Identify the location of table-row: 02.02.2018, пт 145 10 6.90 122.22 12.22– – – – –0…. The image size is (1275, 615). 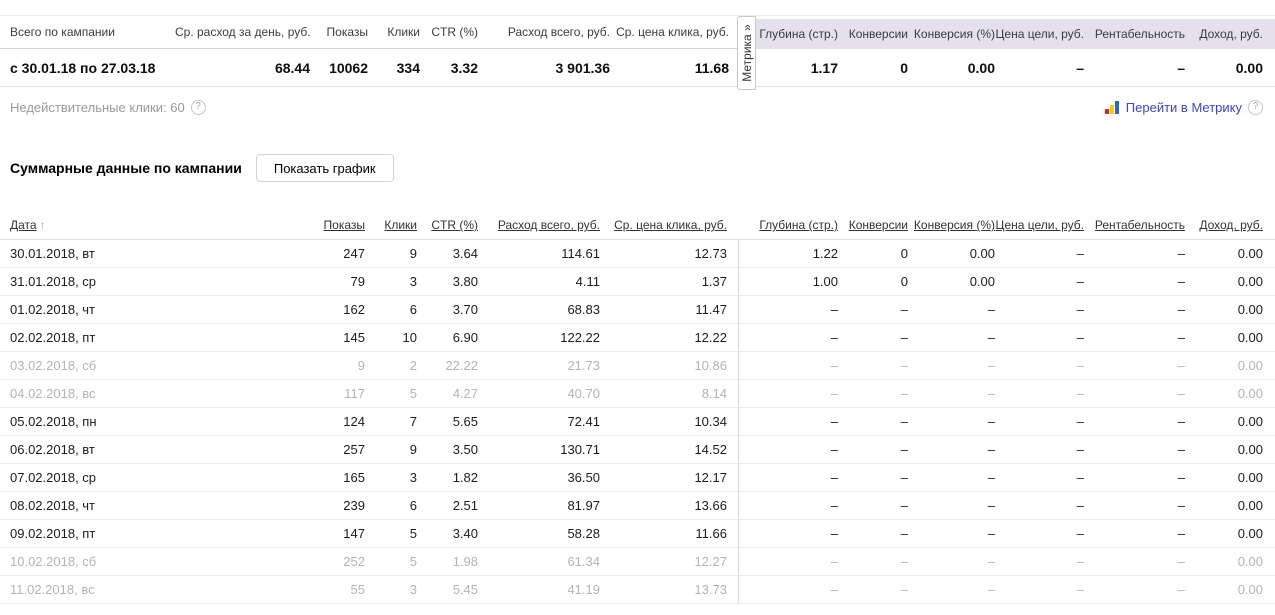
(637, 337).